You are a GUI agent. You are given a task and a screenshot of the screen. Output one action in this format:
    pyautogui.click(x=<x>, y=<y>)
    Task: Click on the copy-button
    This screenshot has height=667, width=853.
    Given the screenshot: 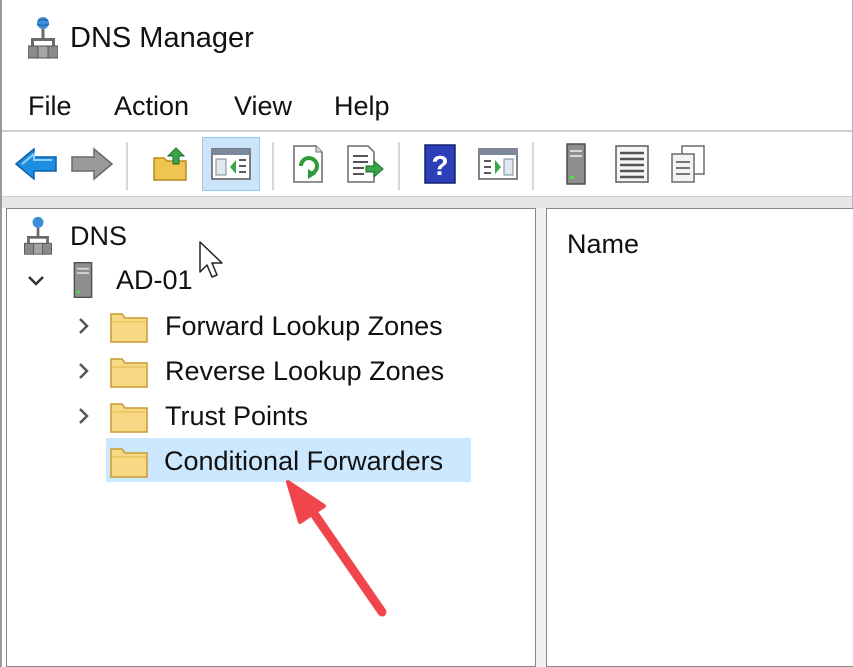 What is the action you would take?
    pyautogui.click(x=688, y=164)
    